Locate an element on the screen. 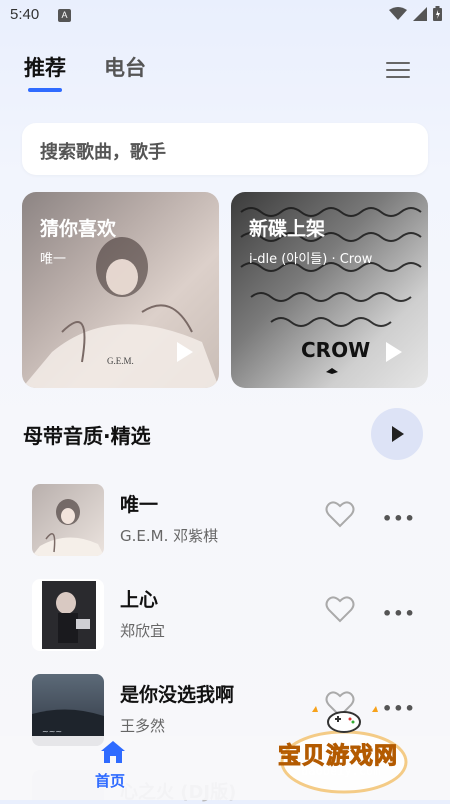 This screenshot has height=804, width=450. notification-icon: A is located at coordinates (64, 15).